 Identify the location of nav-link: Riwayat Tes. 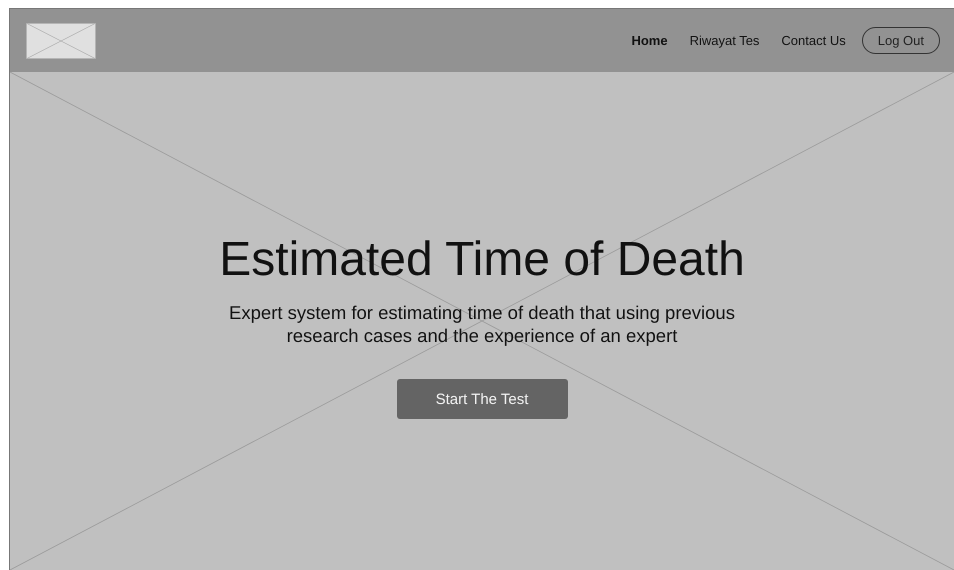
(725, 40).